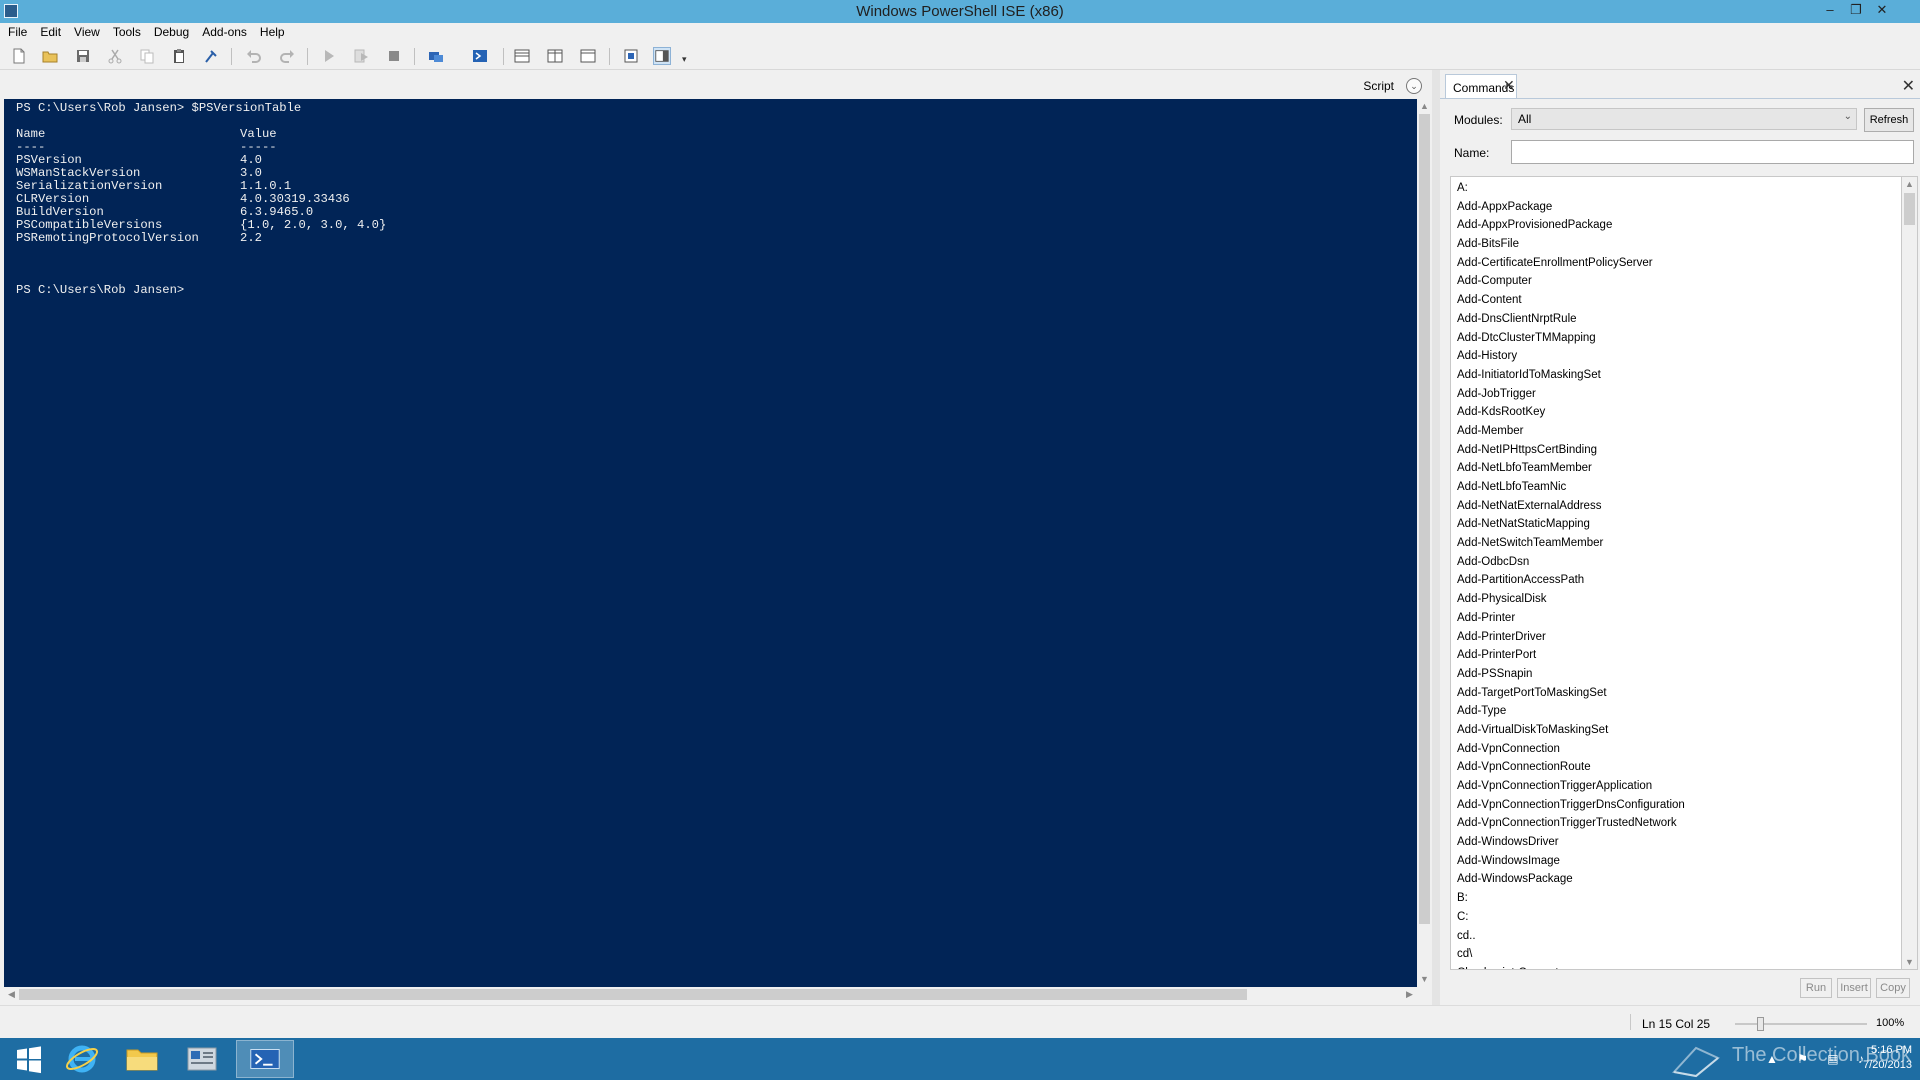 This screenshot has height=1080, width=1920. What do you see at coordinates (1679, 767) in the screenshot?
I see `list-item: Add-VpnConnectionRoute` at bounding box center [1679, 767].